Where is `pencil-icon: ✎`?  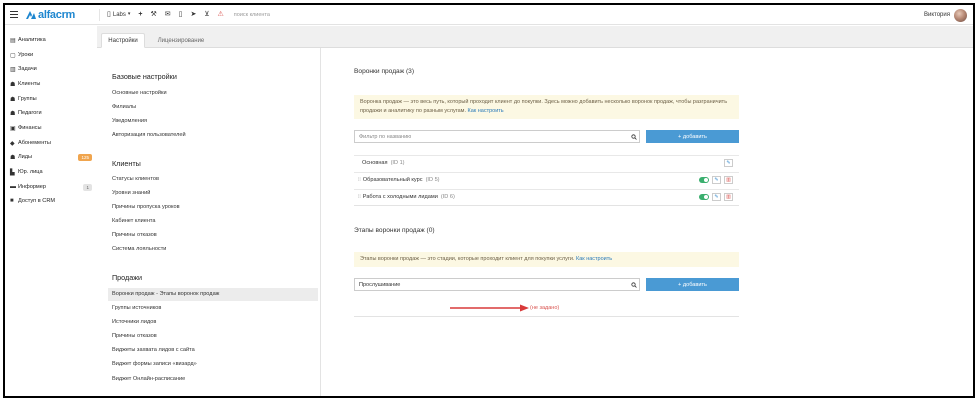
pencil-icon: ✎ is located at coordinates (716, 197).